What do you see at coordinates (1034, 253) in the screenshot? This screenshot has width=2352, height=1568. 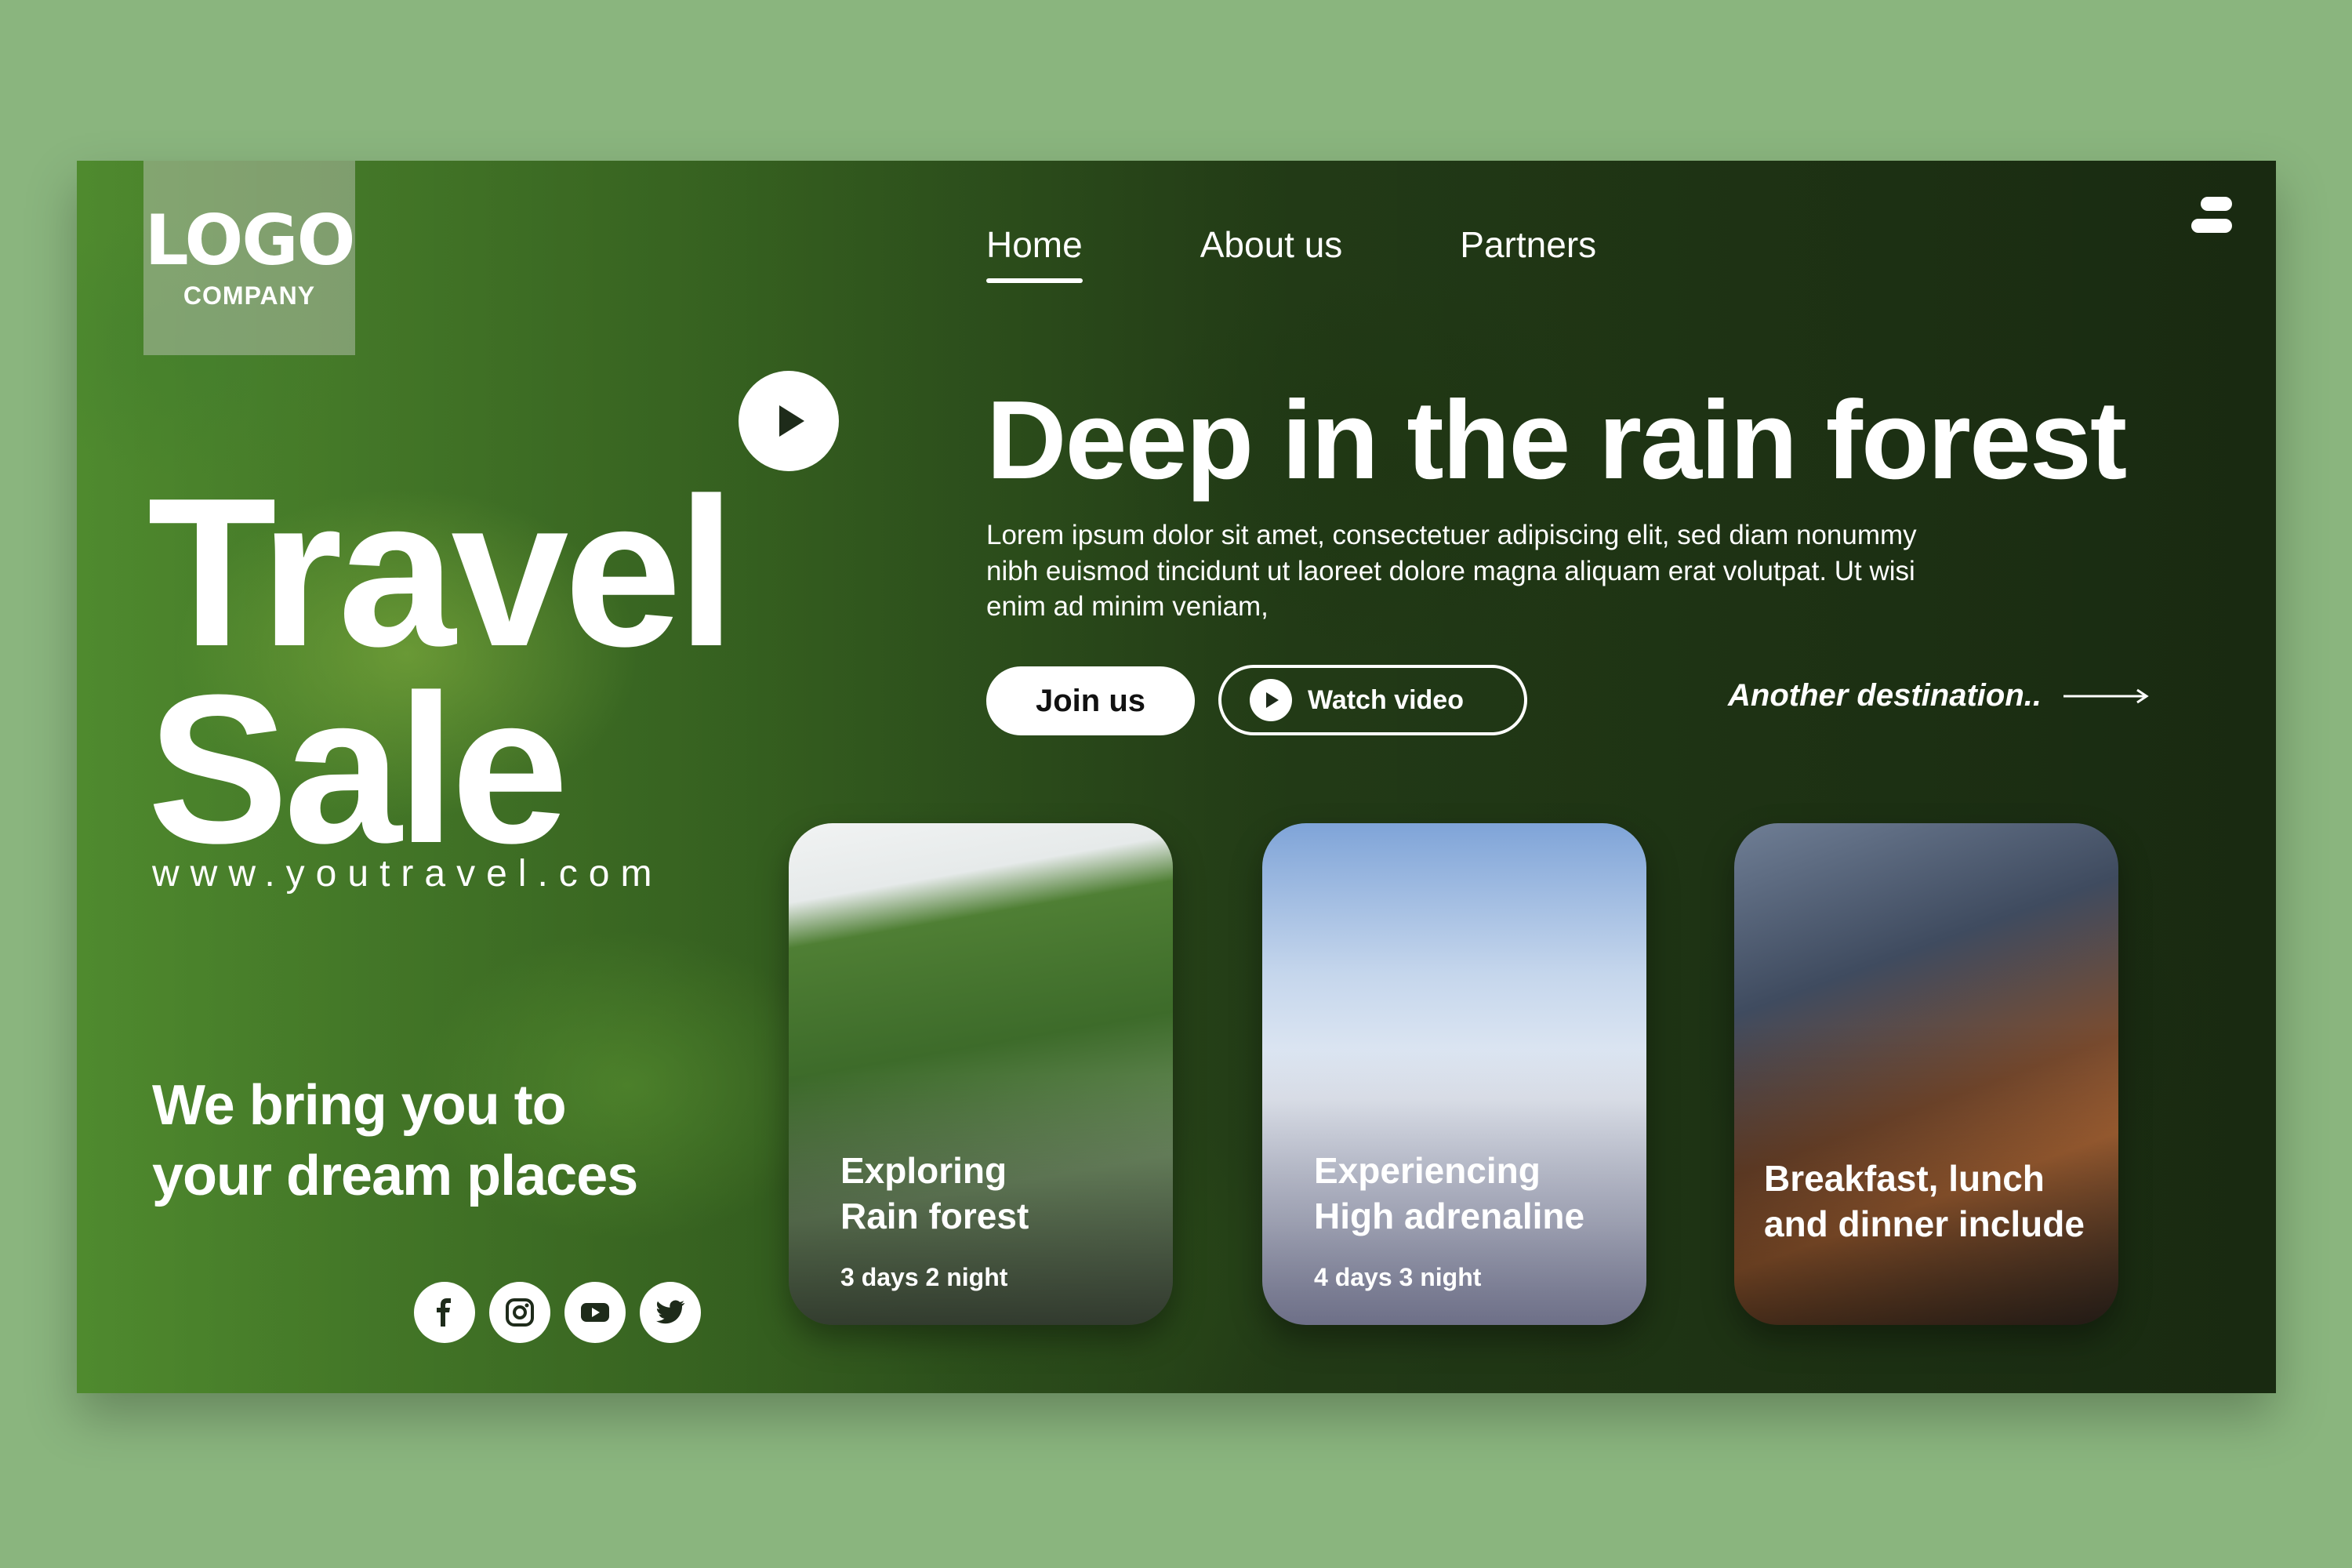 I see `nav-home: Home` at bounding box center [1034, 253].